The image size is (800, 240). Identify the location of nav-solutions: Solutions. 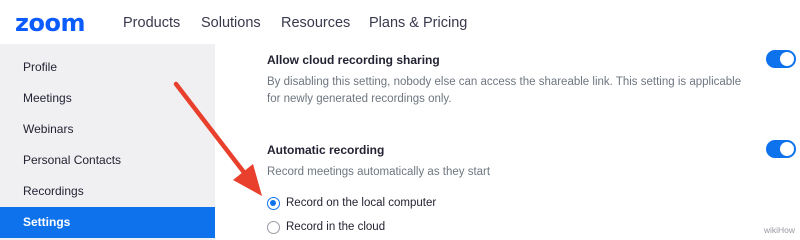
(231, 23).